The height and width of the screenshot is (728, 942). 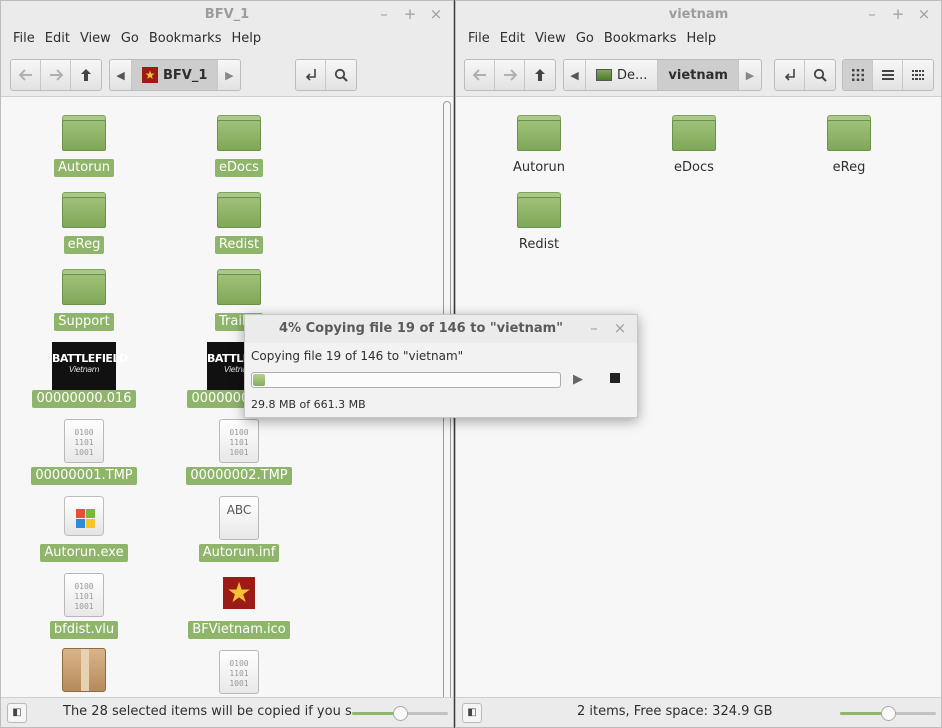 I want to click on windows-exe-icon, so click(x=84, y=518).